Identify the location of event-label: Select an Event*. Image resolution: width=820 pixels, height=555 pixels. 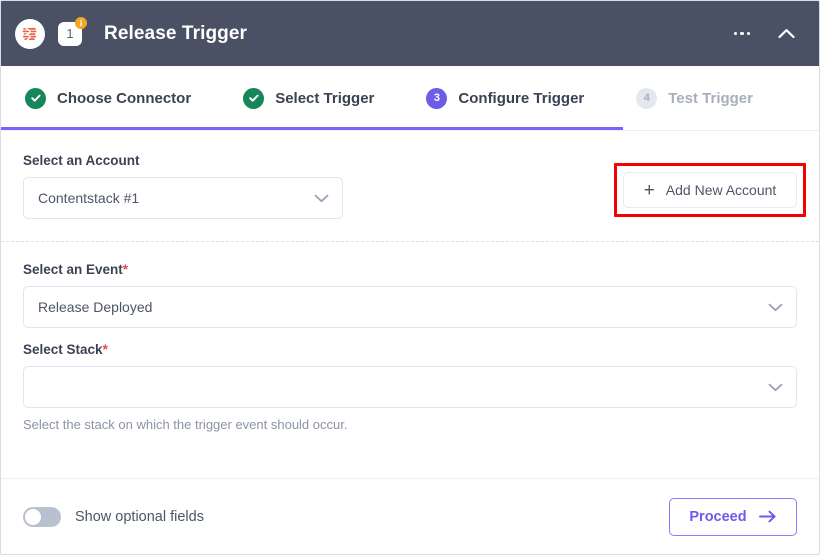
(410, 269).